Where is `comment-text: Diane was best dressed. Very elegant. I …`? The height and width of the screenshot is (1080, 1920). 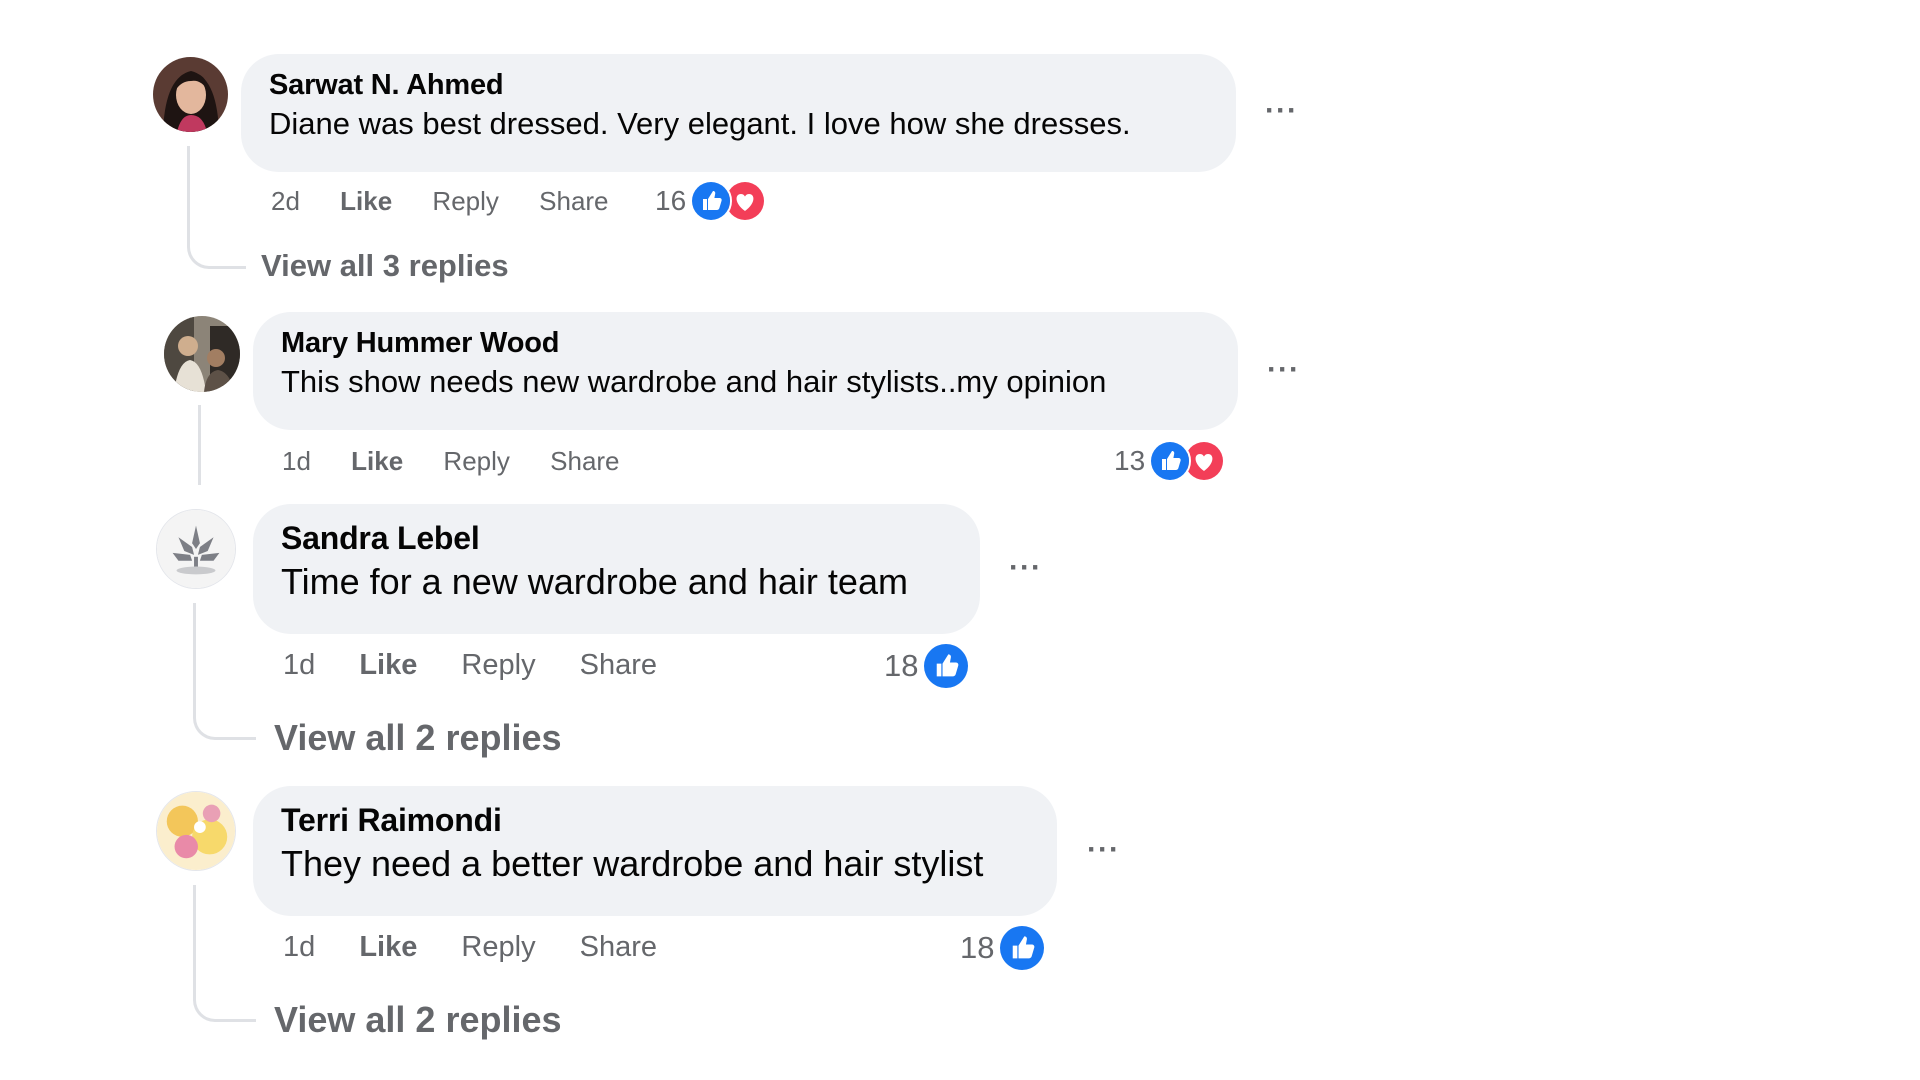
comment-text: Diane was best dressed. Very elegant. I … is located at coordinates (700, 123).